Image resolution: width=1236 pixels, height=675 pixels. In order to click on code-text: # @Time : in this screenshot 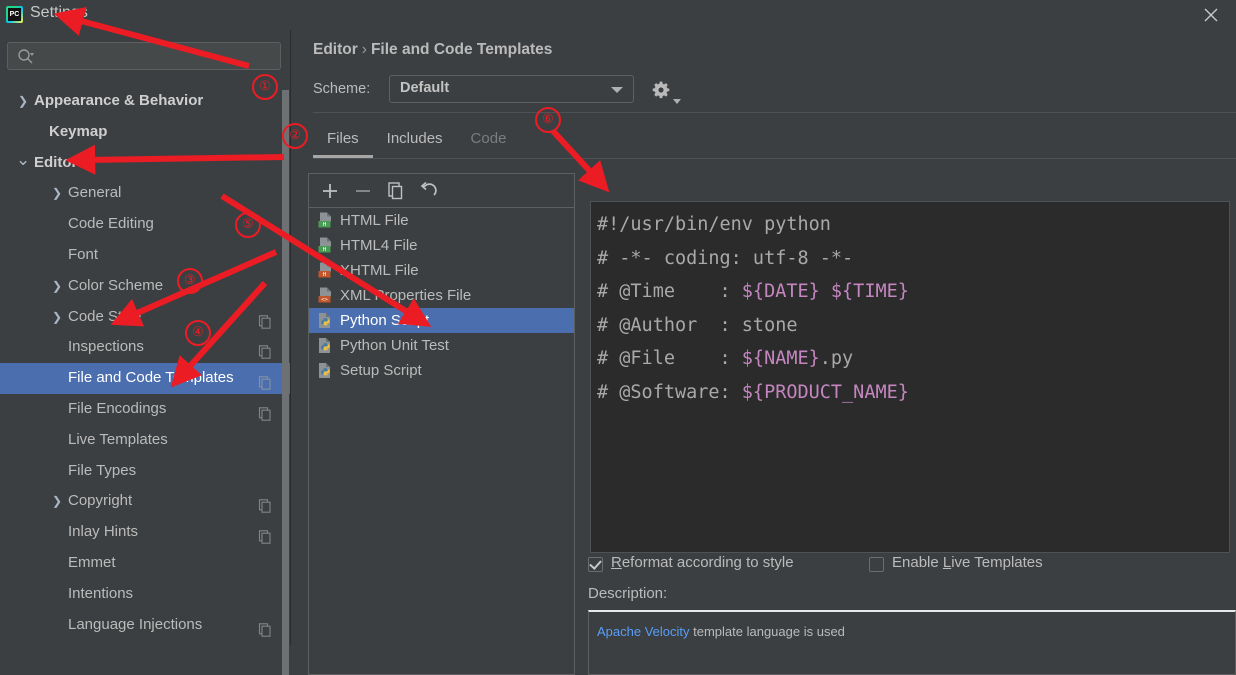, I will do `click(669, 291)`.